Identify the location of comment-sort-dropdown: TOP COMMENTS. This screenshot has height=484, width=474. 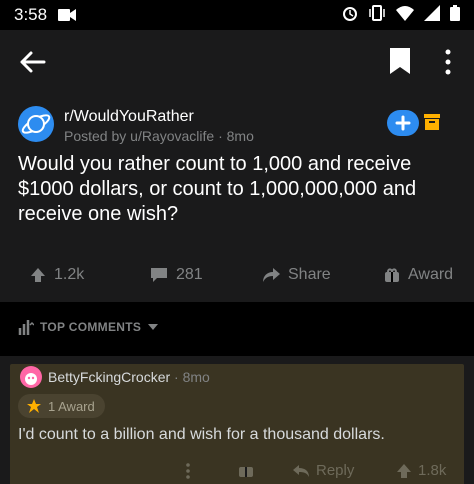
(88, 327).